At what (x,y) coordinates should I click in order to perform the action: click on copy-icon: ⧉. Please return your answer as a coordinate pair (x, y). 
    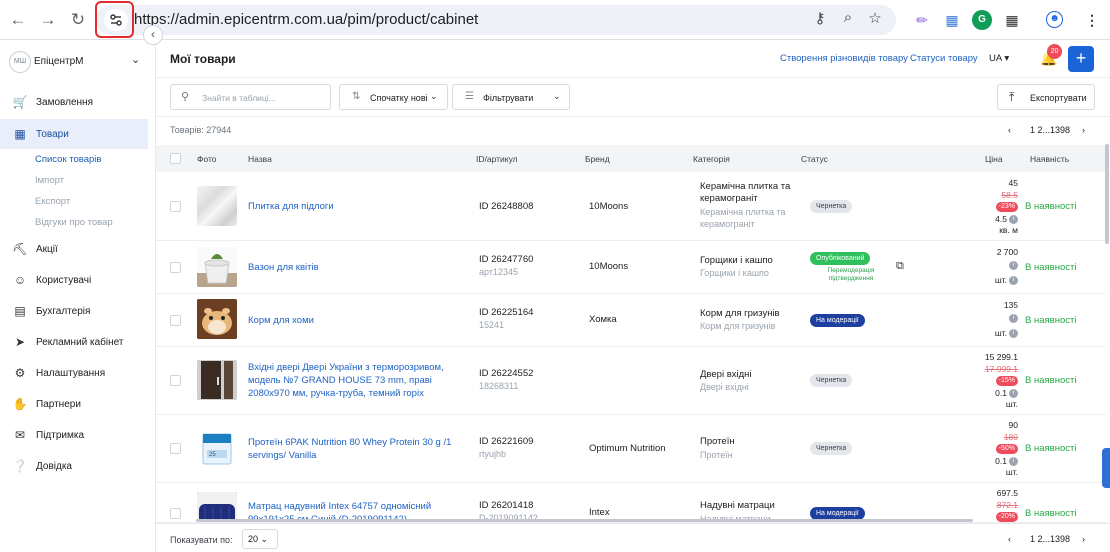
    Looking at the image, I should click on (900, 266).